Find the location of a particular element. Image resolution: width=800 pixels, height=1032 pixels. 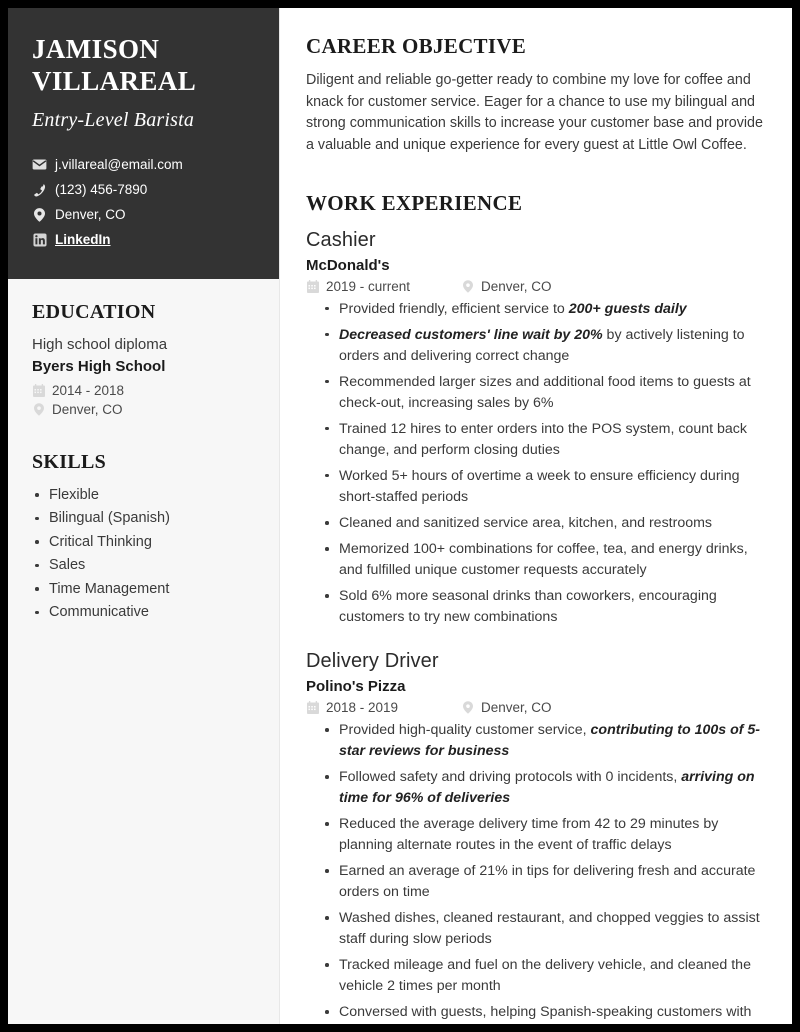

job-dates: 2018 - 2019 is located at coordinates (383, 707).